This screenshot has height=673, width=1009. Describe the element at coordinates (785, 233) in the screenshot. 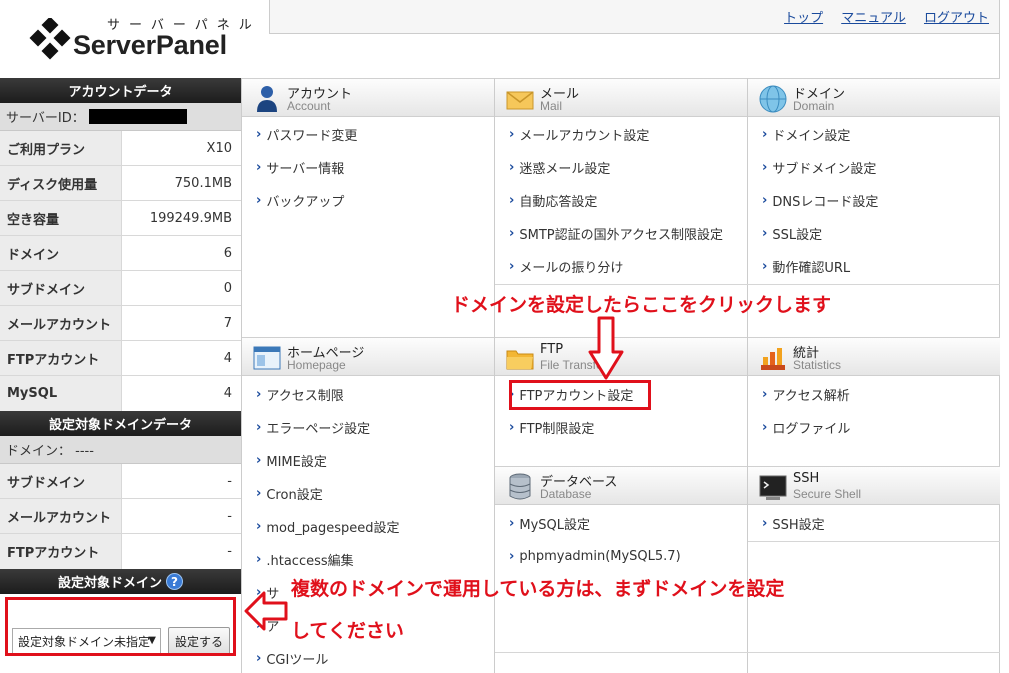

I see `menu-ssl-settings: SSL設定` at that location.